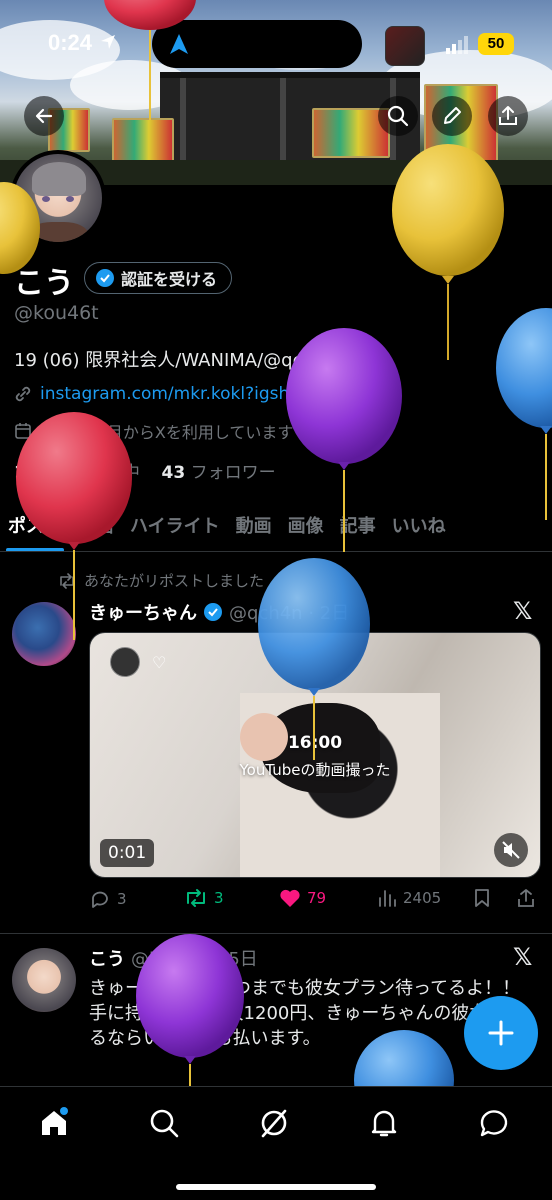 The image size is (552, 1200). I want to click on notifications-icon, so click(384, 1123).